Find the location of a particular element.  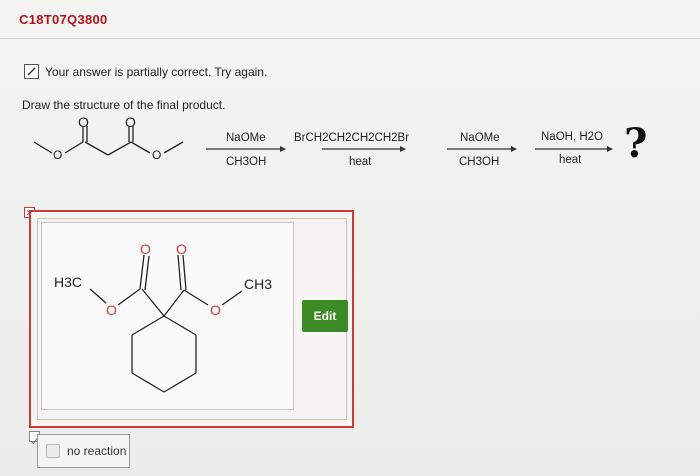

drawn-structure: O O O O H3C CH3 is located at coordinates (163, 317).